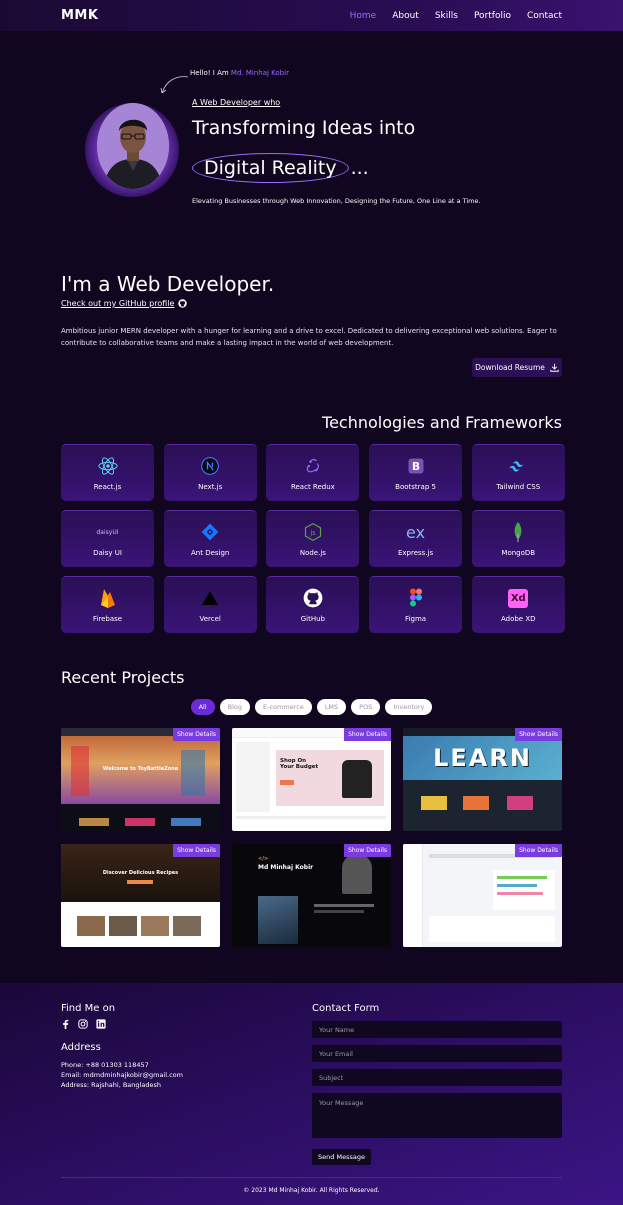 This screenshot has height=1205, width=623. I want to click on site-logo: MMK, so click(79, 15).